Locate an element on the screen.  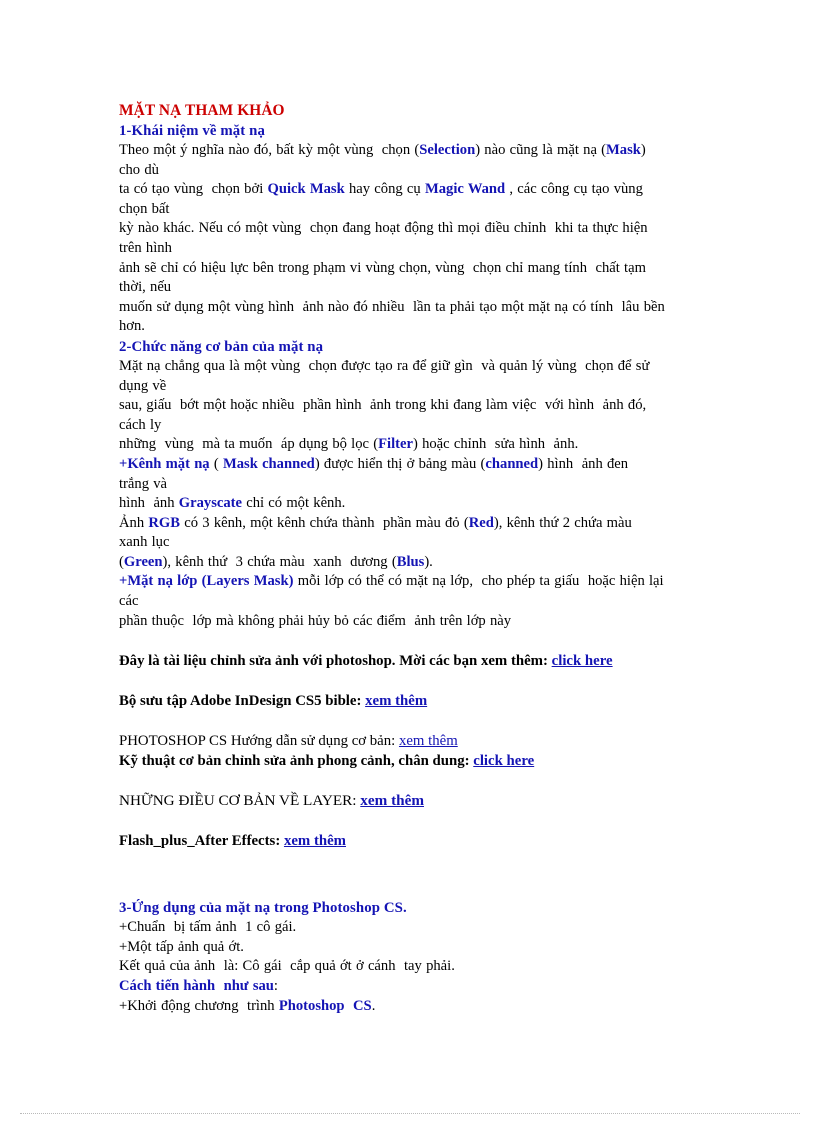
text-run: ). is located at coordinates (428, 561).